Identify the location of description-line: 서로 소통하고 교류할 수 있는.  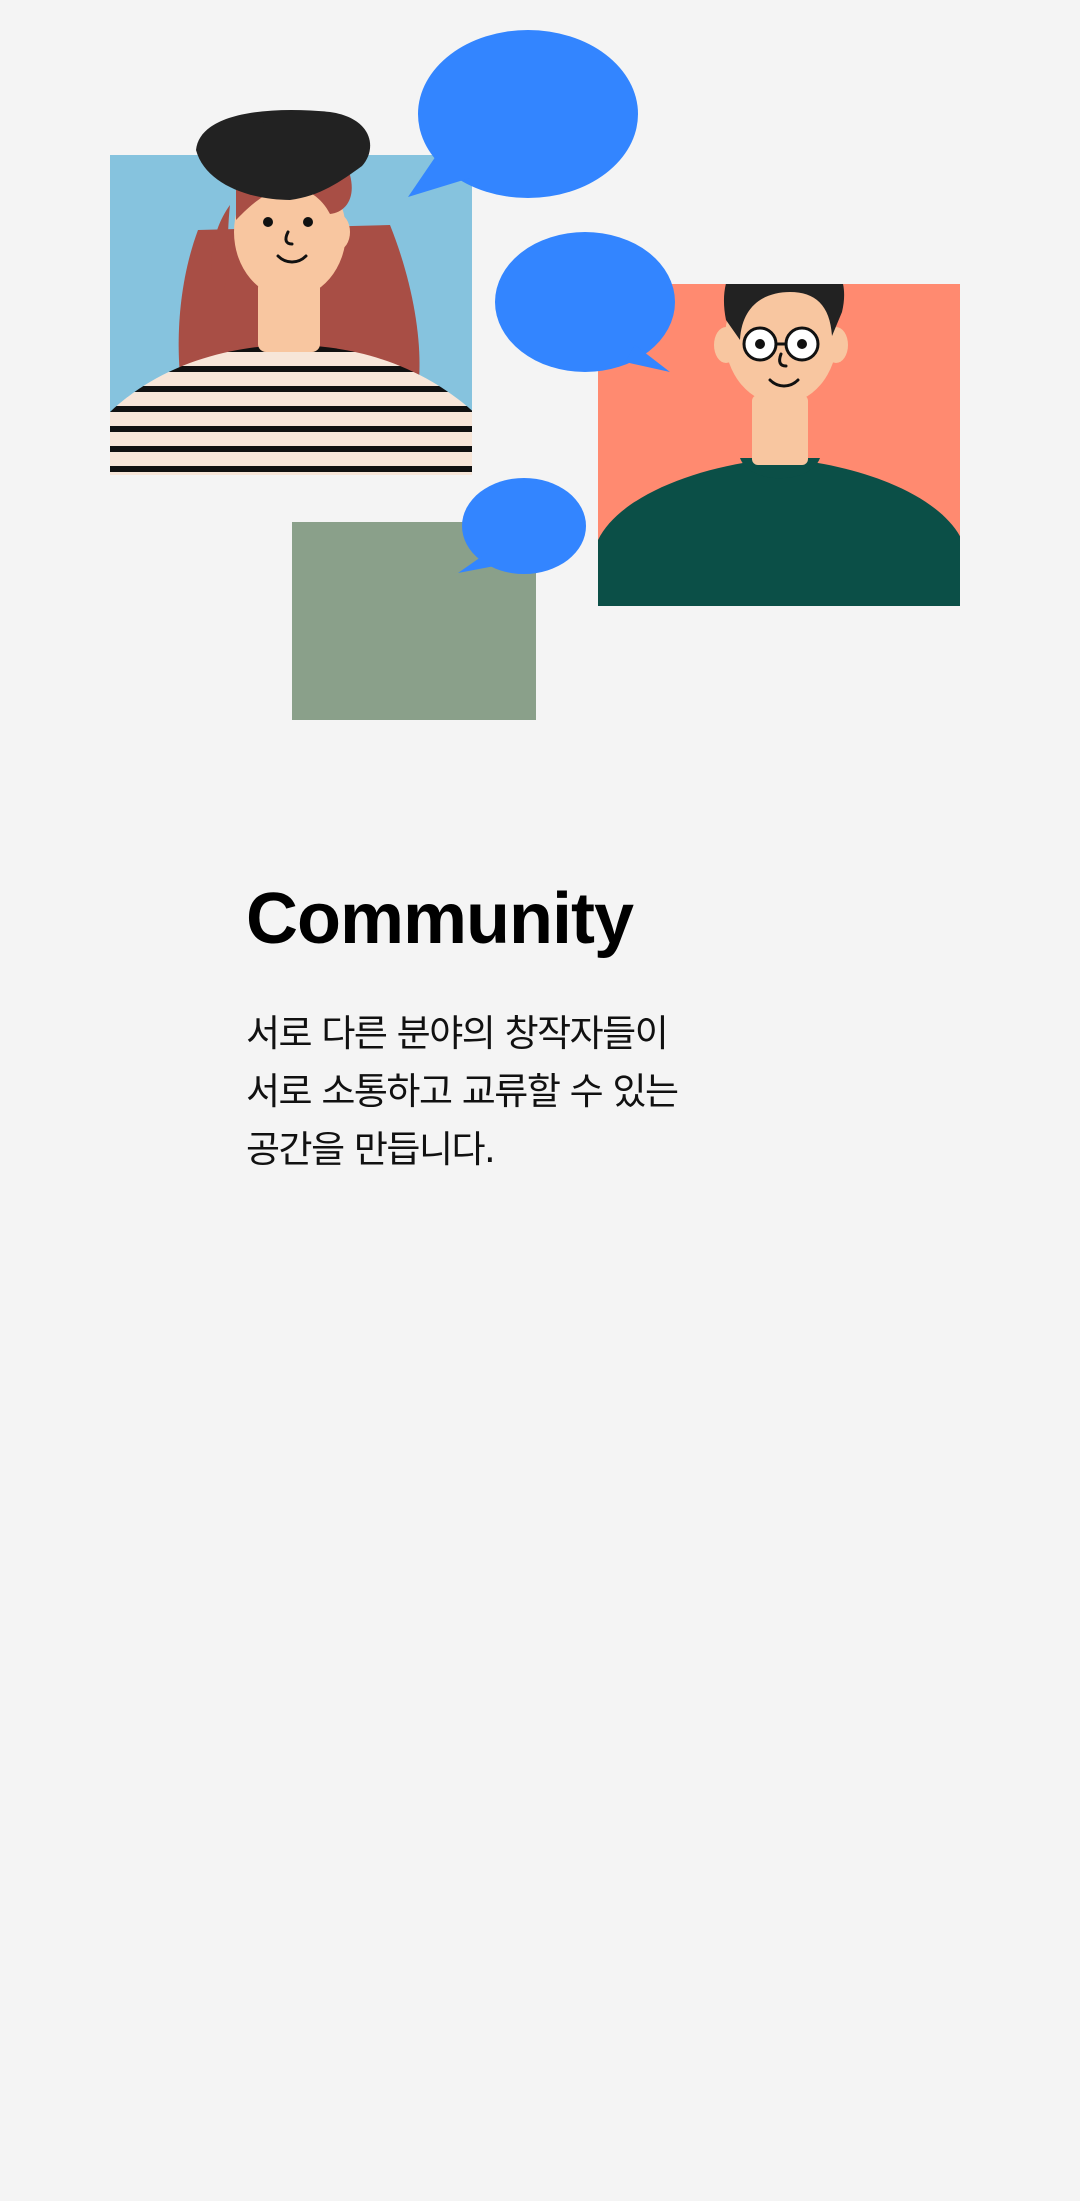
(462, 1092).